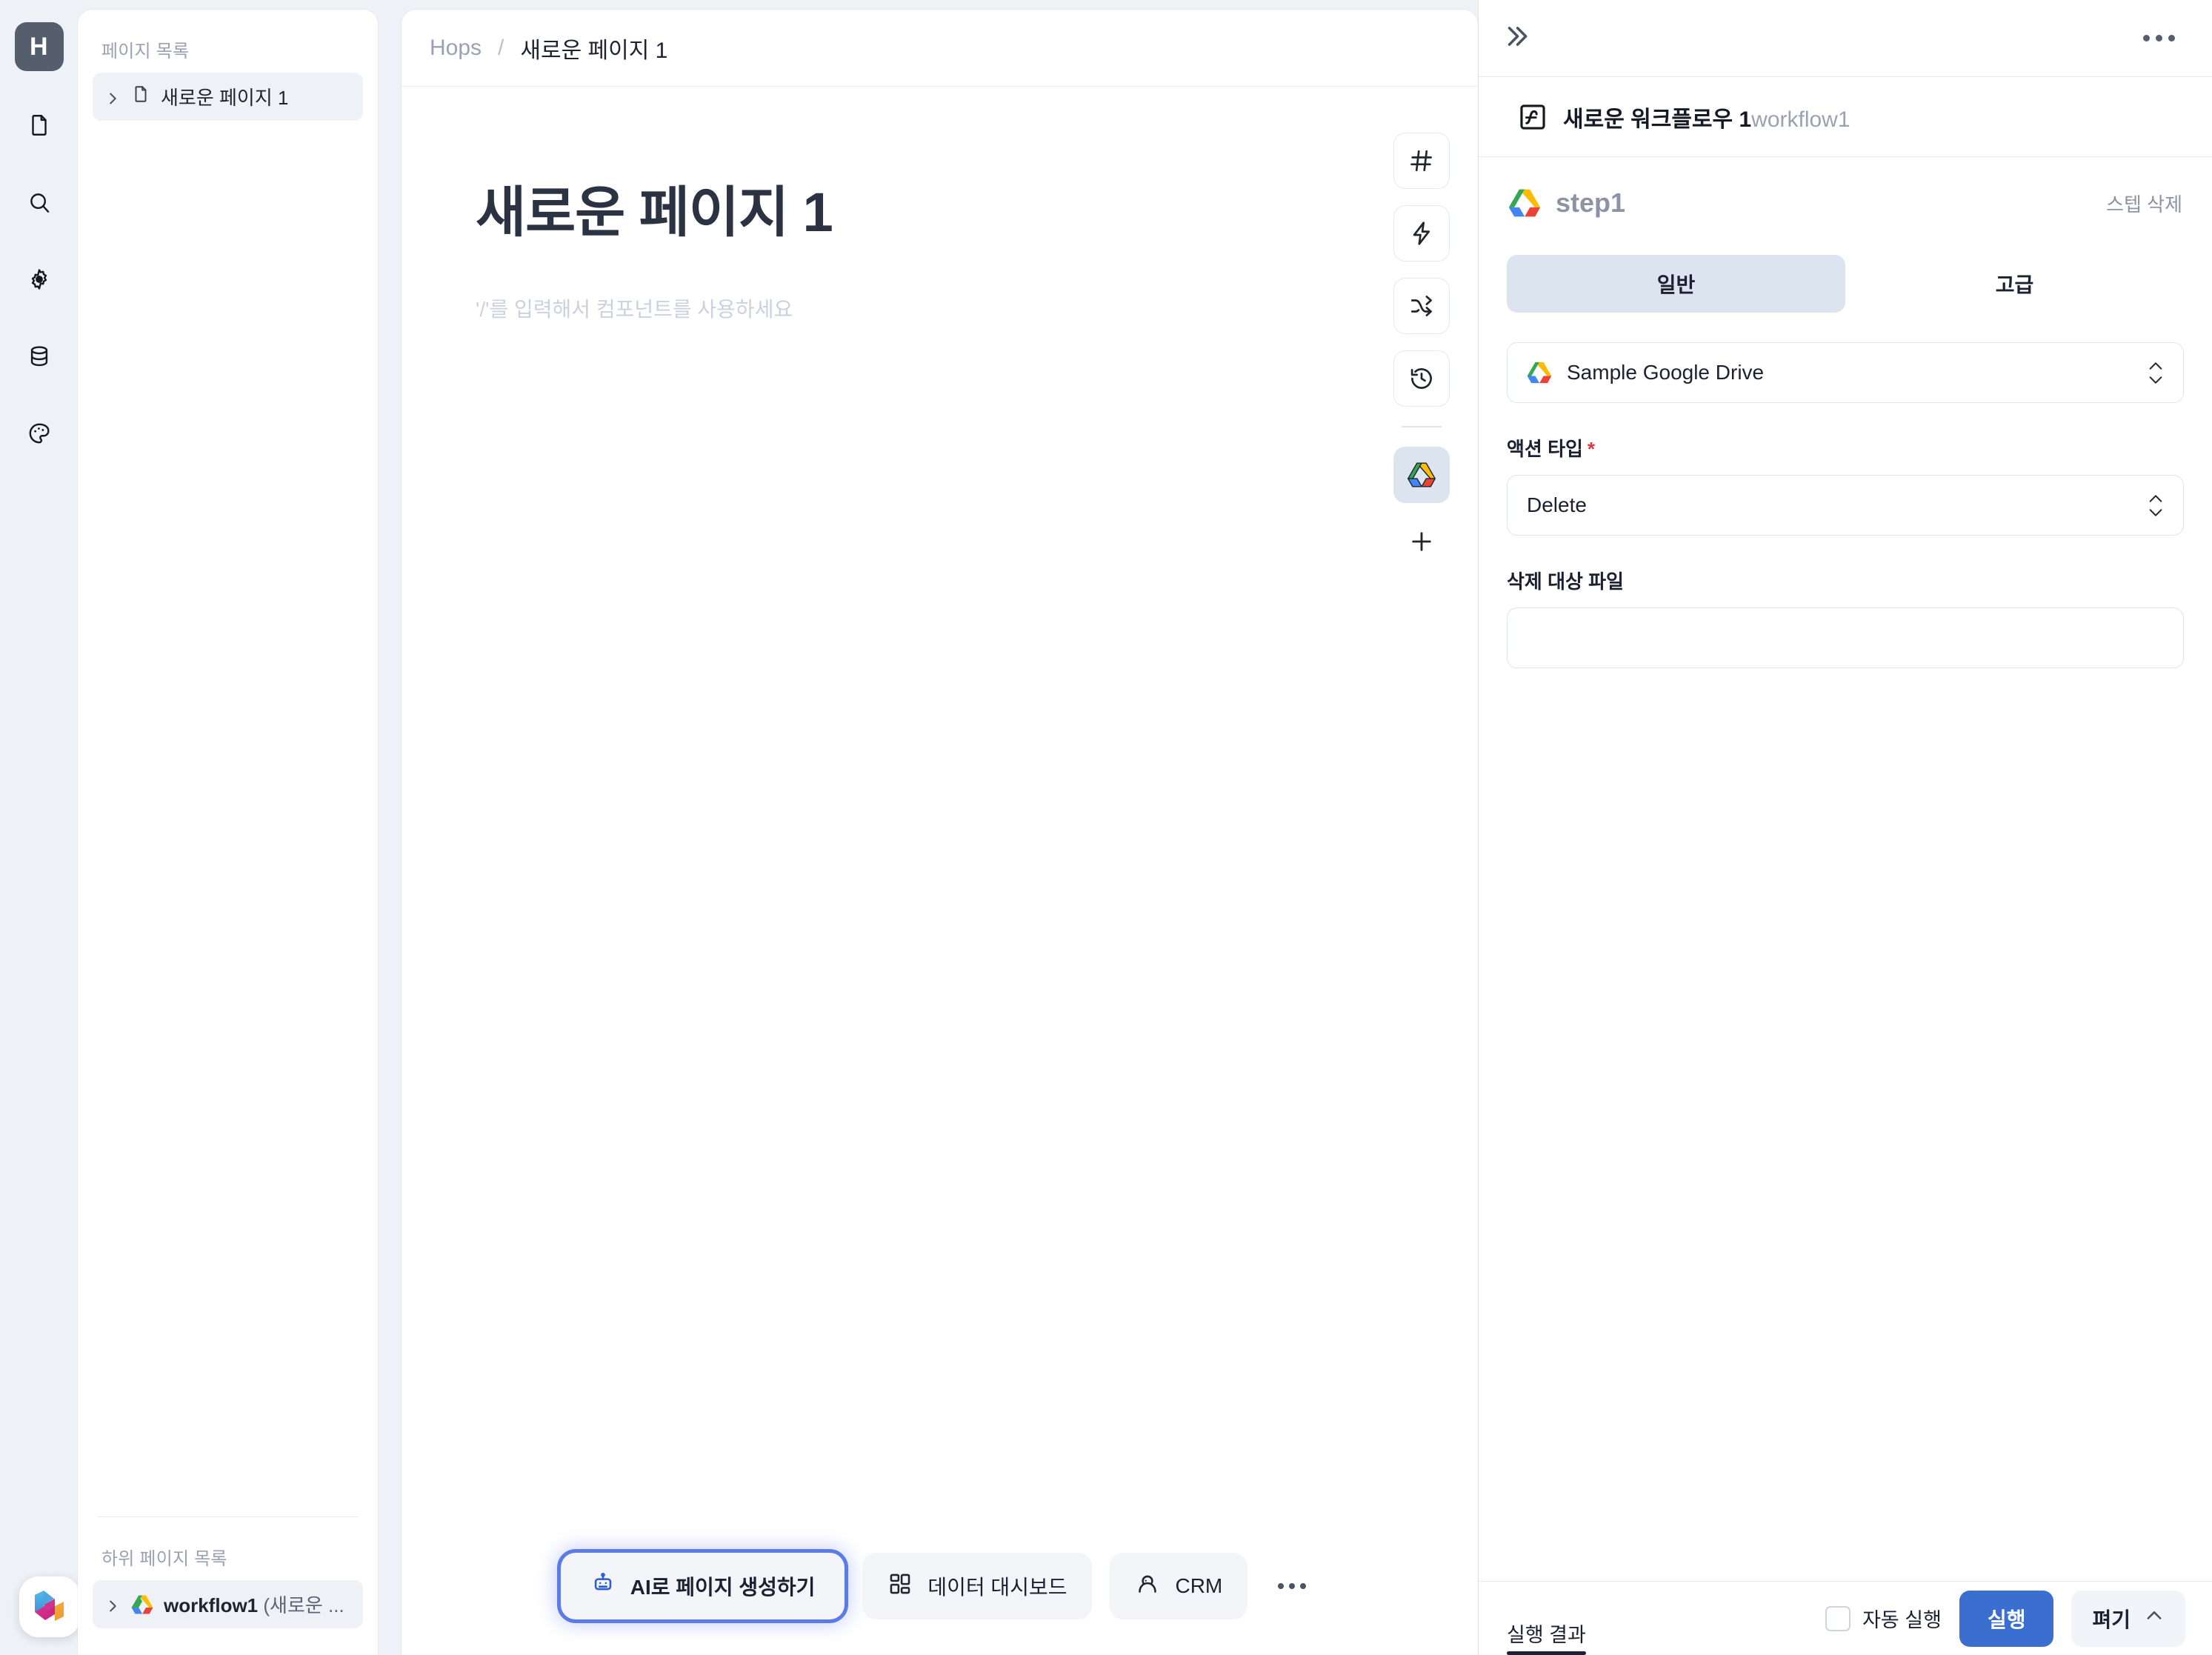  I want to click on branch-icon, so click(1421, 306).